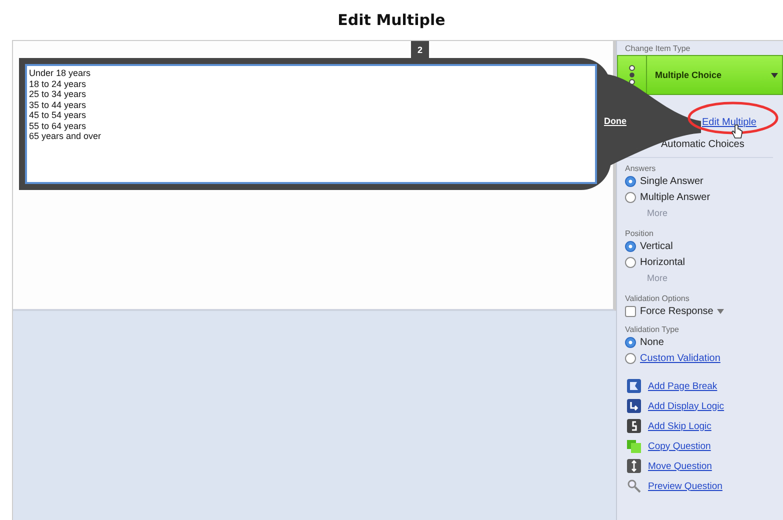 The image size is (783, 520). What do you see at coordinates (652, 329) in the screenshot?
I see `section-label: Validation Type` at bounding box center [652, 329].